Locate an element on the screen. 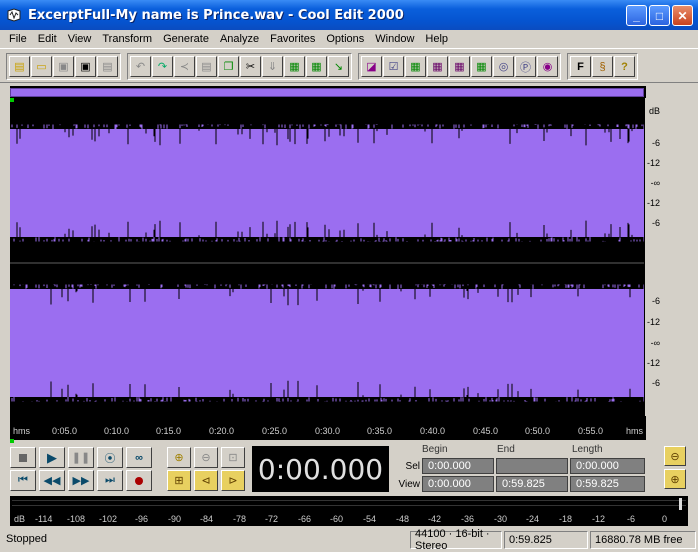  trim-icon: ↘ is located at coordinates (338, 67).